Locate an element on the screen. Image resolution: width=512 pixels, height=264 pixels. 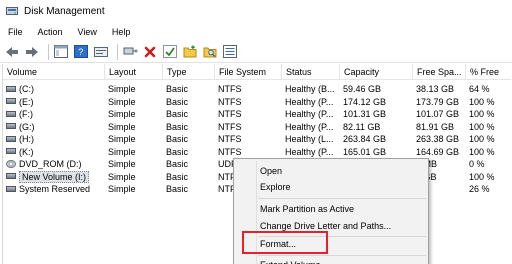
cell-free-space: 173.79 GB is located at coordinates (438, 101).